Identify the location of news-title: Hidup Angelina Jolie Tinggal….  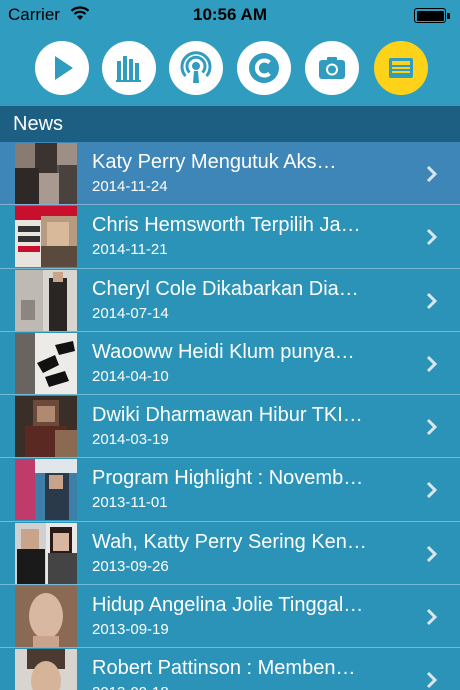
(228, 605).